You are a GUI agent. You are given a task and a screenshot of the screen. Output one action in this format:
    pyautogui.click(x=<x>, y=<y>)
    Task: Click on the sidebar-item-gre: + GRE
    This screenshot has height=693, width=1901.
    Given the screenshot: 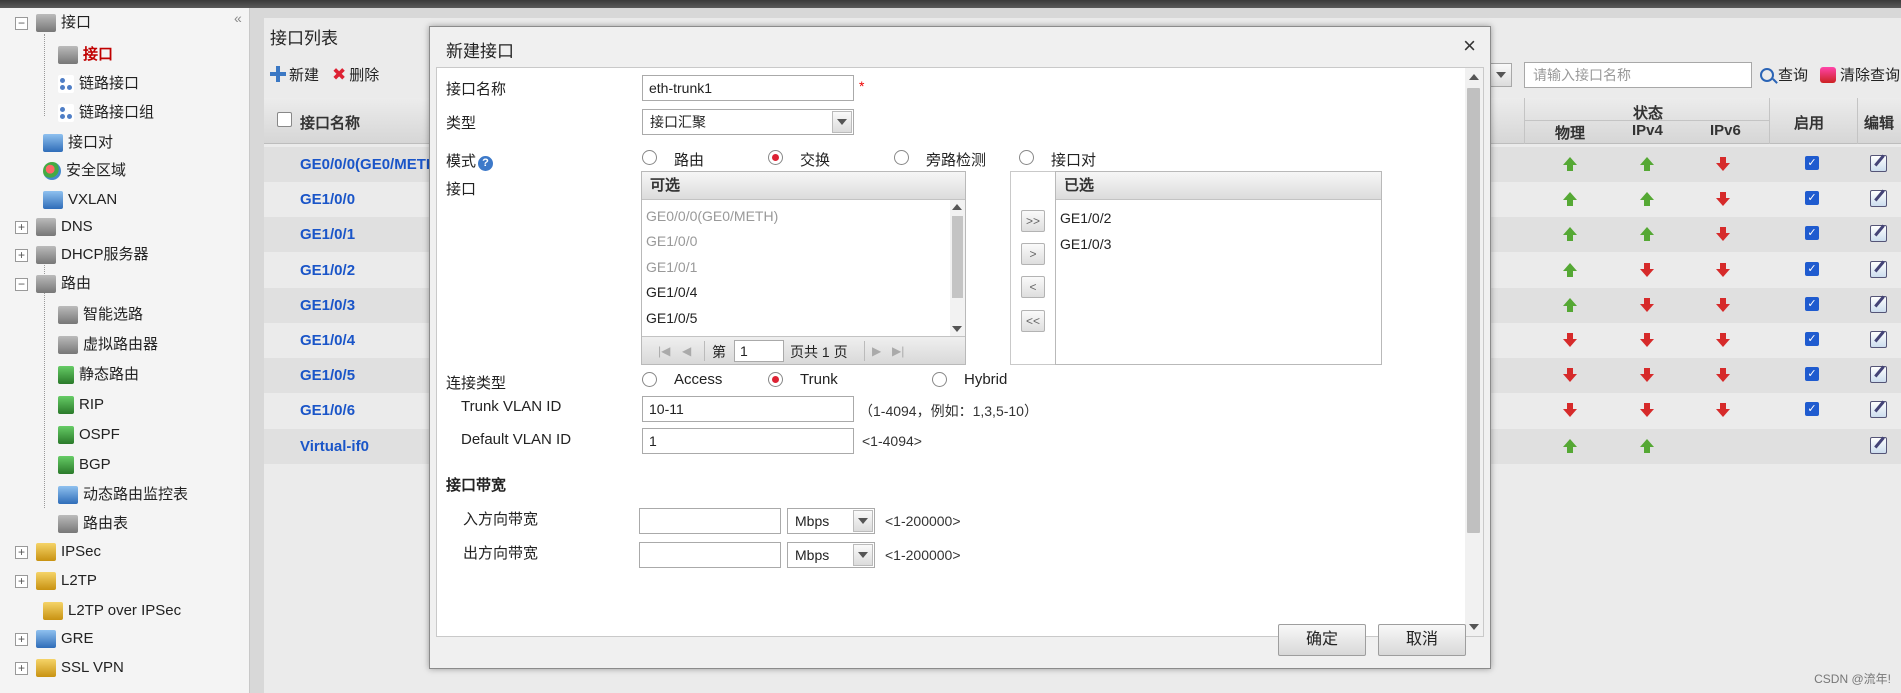 What is the action you would take?
    pyautogui.click(x=54, y=639)
    